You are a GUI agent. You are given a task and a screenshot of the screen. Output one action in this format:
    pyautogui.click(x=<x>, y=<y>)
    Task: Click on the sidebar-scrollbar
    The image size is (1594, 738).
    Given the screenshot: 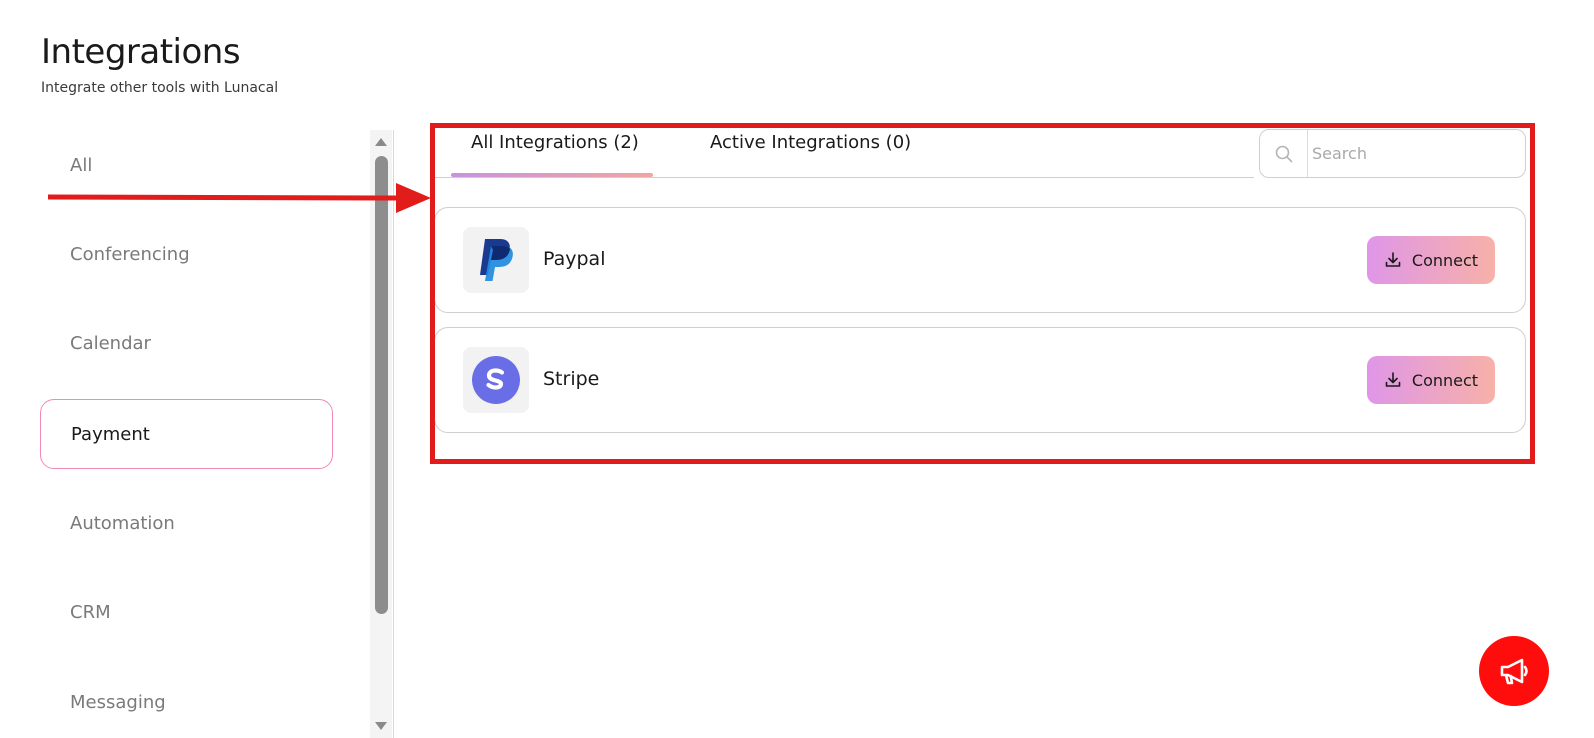 What is the action you would take?
    pyautogui.click(x=381, y=434)
    